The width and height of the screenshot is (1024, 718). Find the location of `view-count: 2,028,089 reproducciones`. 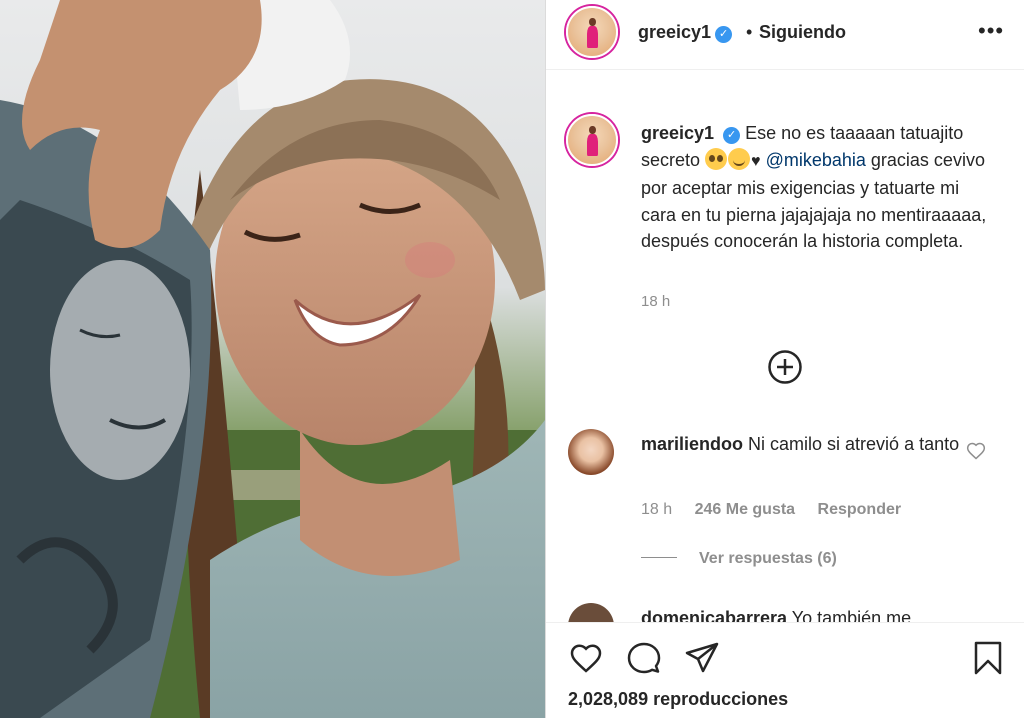

view-count: 2,028,089 reproducciones is located at coordinates (678, 699).